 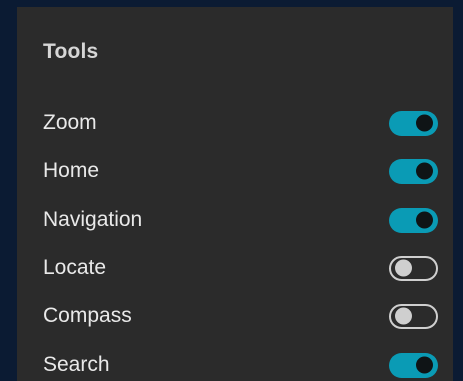 What do you see at coordinates (71, 51) in the screenshot?
I see `panel-title: Tools` at bounding box center [71, 51].